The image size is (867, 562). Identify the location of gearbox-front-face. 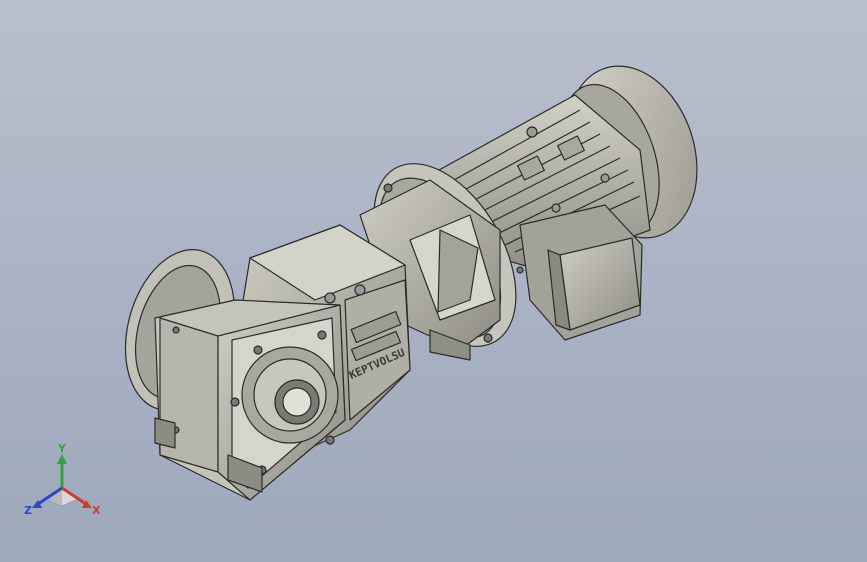
(250, 400).